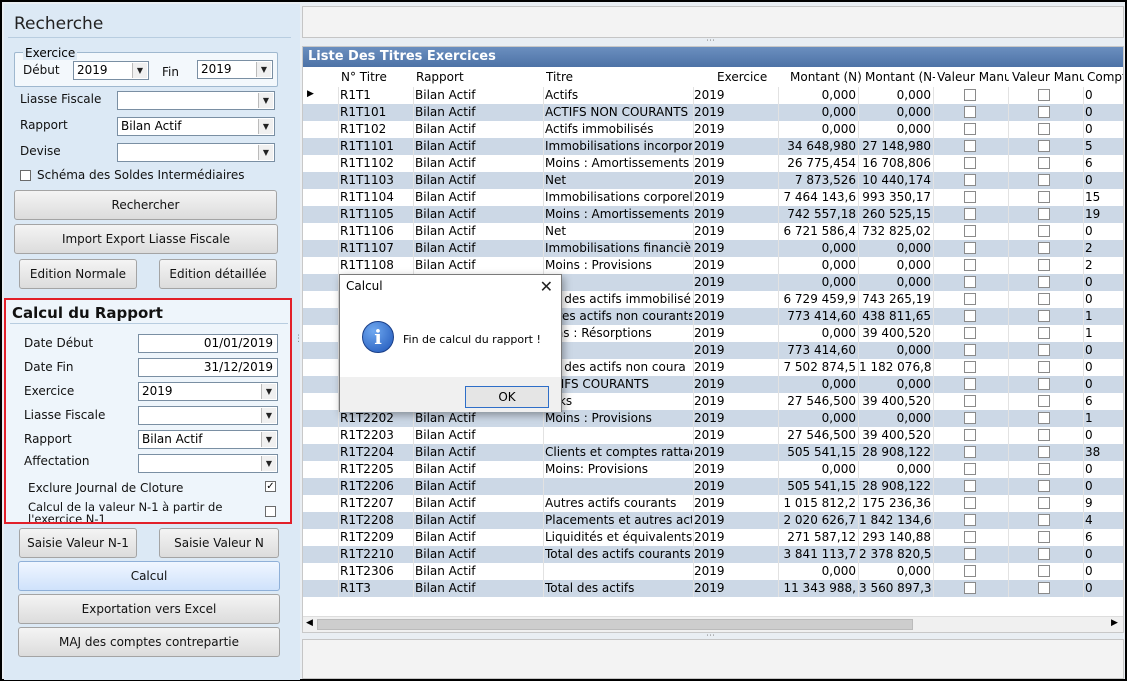 The image size is (1127, 681). What do you see at coordinates (618, 146) in the screenshot?
I see `cell-titre: Immobilisations incorpore` at bounding box center [618, 146].